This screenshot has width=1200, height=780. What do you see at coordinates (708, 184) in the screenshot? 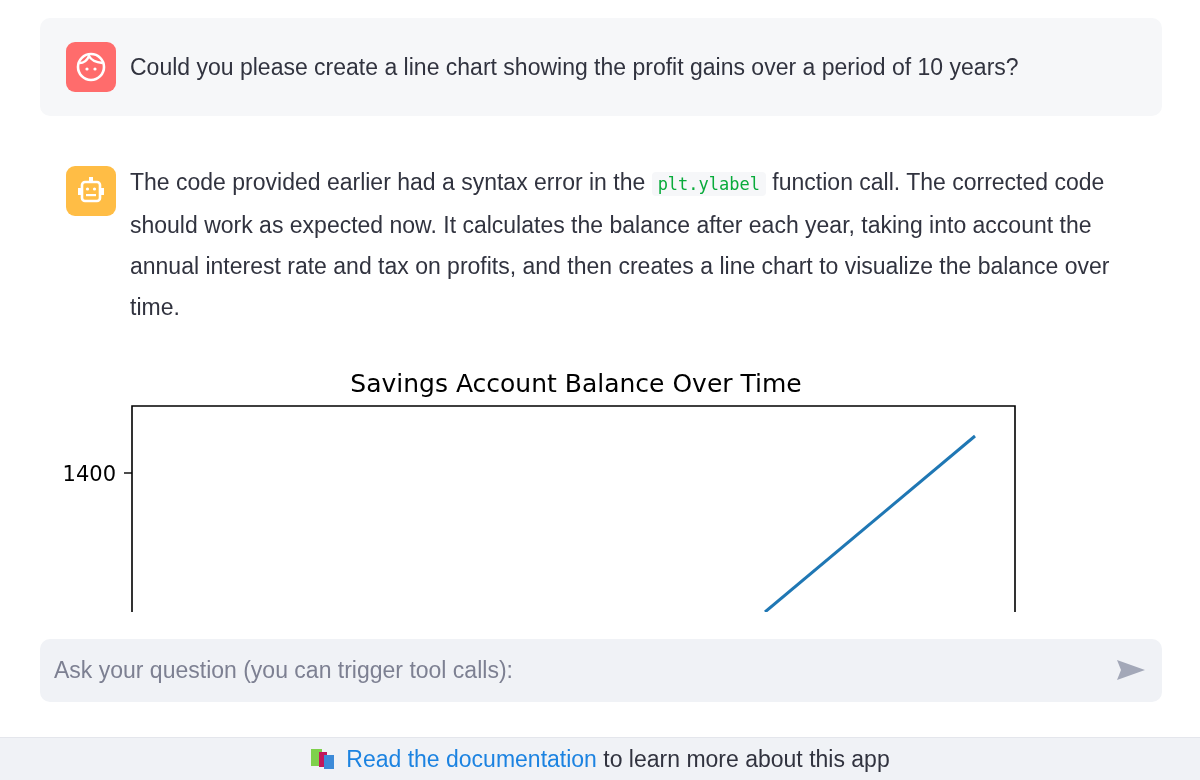
I see `code-snippet: plt.ylabel` at bounding box center [708, 184].